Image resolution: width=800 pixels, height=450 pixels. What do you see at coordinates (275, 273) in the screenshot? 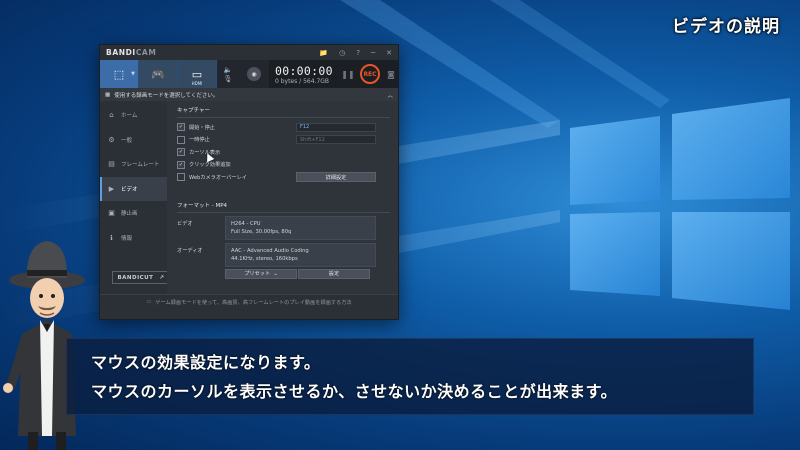
I see `chevron-down-icon: ⌄` at bounding box center [275, 273].